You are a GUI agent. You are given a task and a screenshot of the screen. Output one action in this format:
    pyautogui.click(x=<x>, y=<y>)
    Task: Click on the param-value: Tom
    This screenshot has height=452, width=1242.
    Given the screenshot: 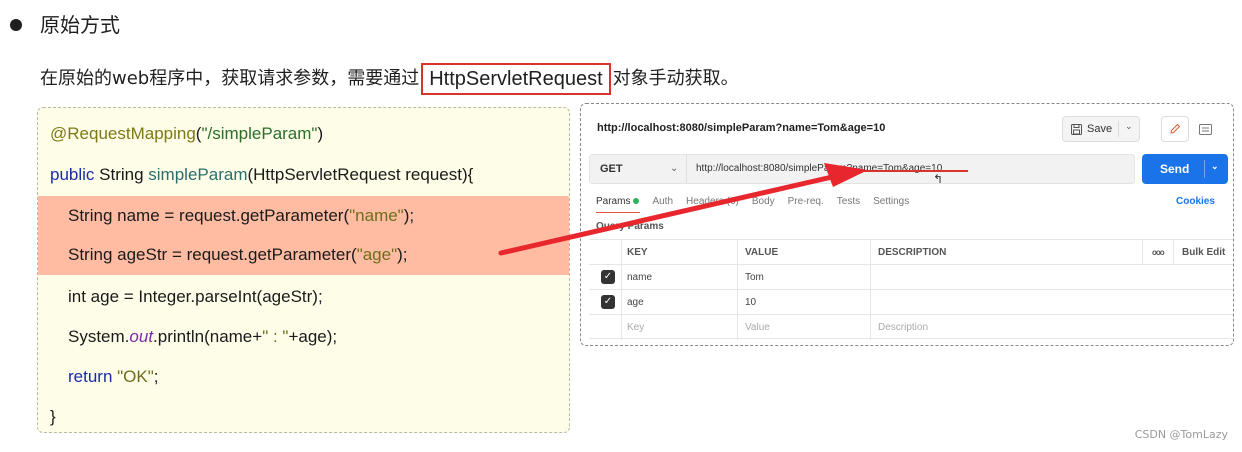 What is the action you would take?
    pyautogui.click(x=754, y=277)
    